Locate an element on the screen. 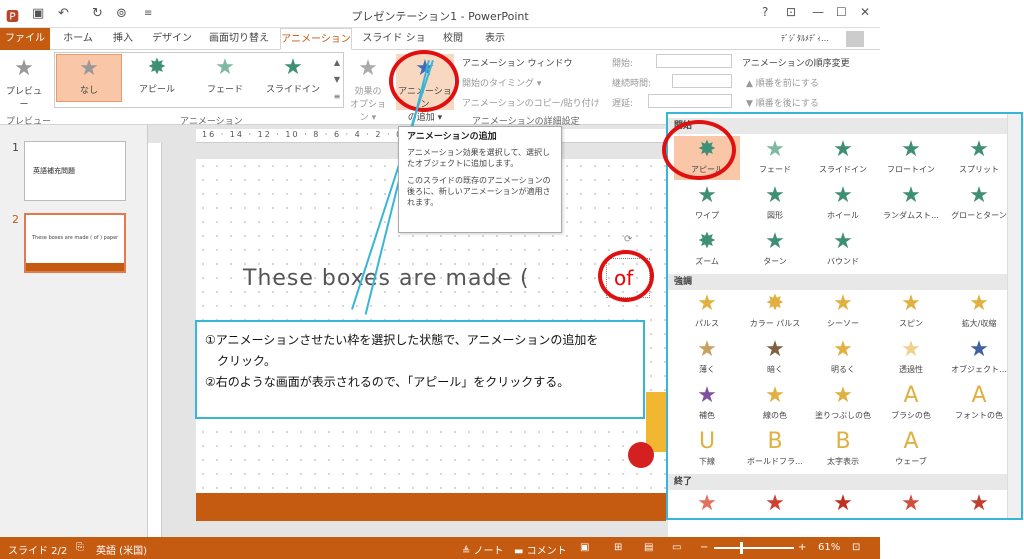  emphasis-item: ★ 暗く is located at coordinates (775, 358).